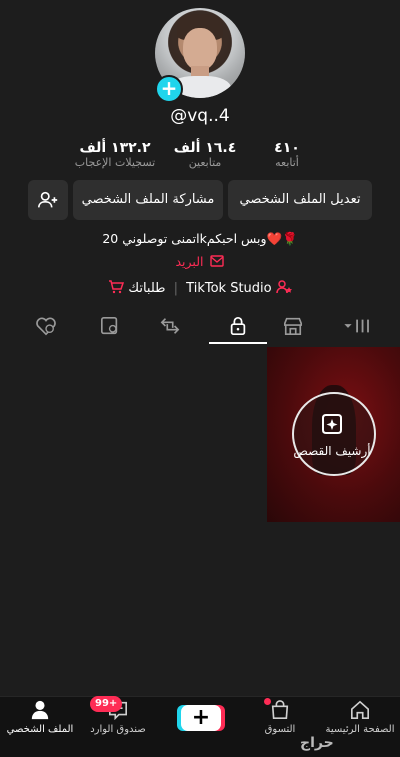 The height and width of the screenshot is (757, 400). I want to click on nav-shop-label: التسوق, so click(280, 729).